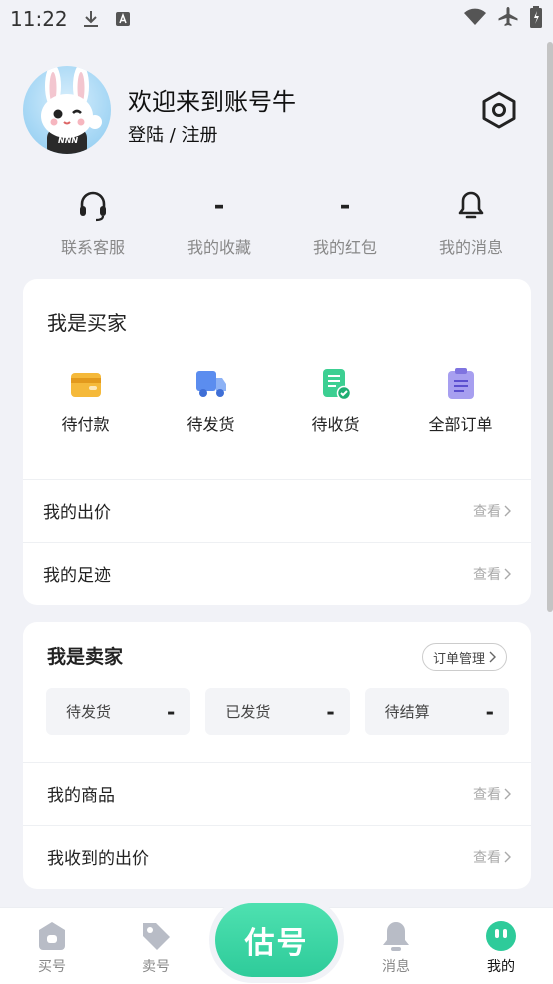  Describe the element at coordinates (123, 19) in the screenshot. I see `keyboard-a-icon` at that location.